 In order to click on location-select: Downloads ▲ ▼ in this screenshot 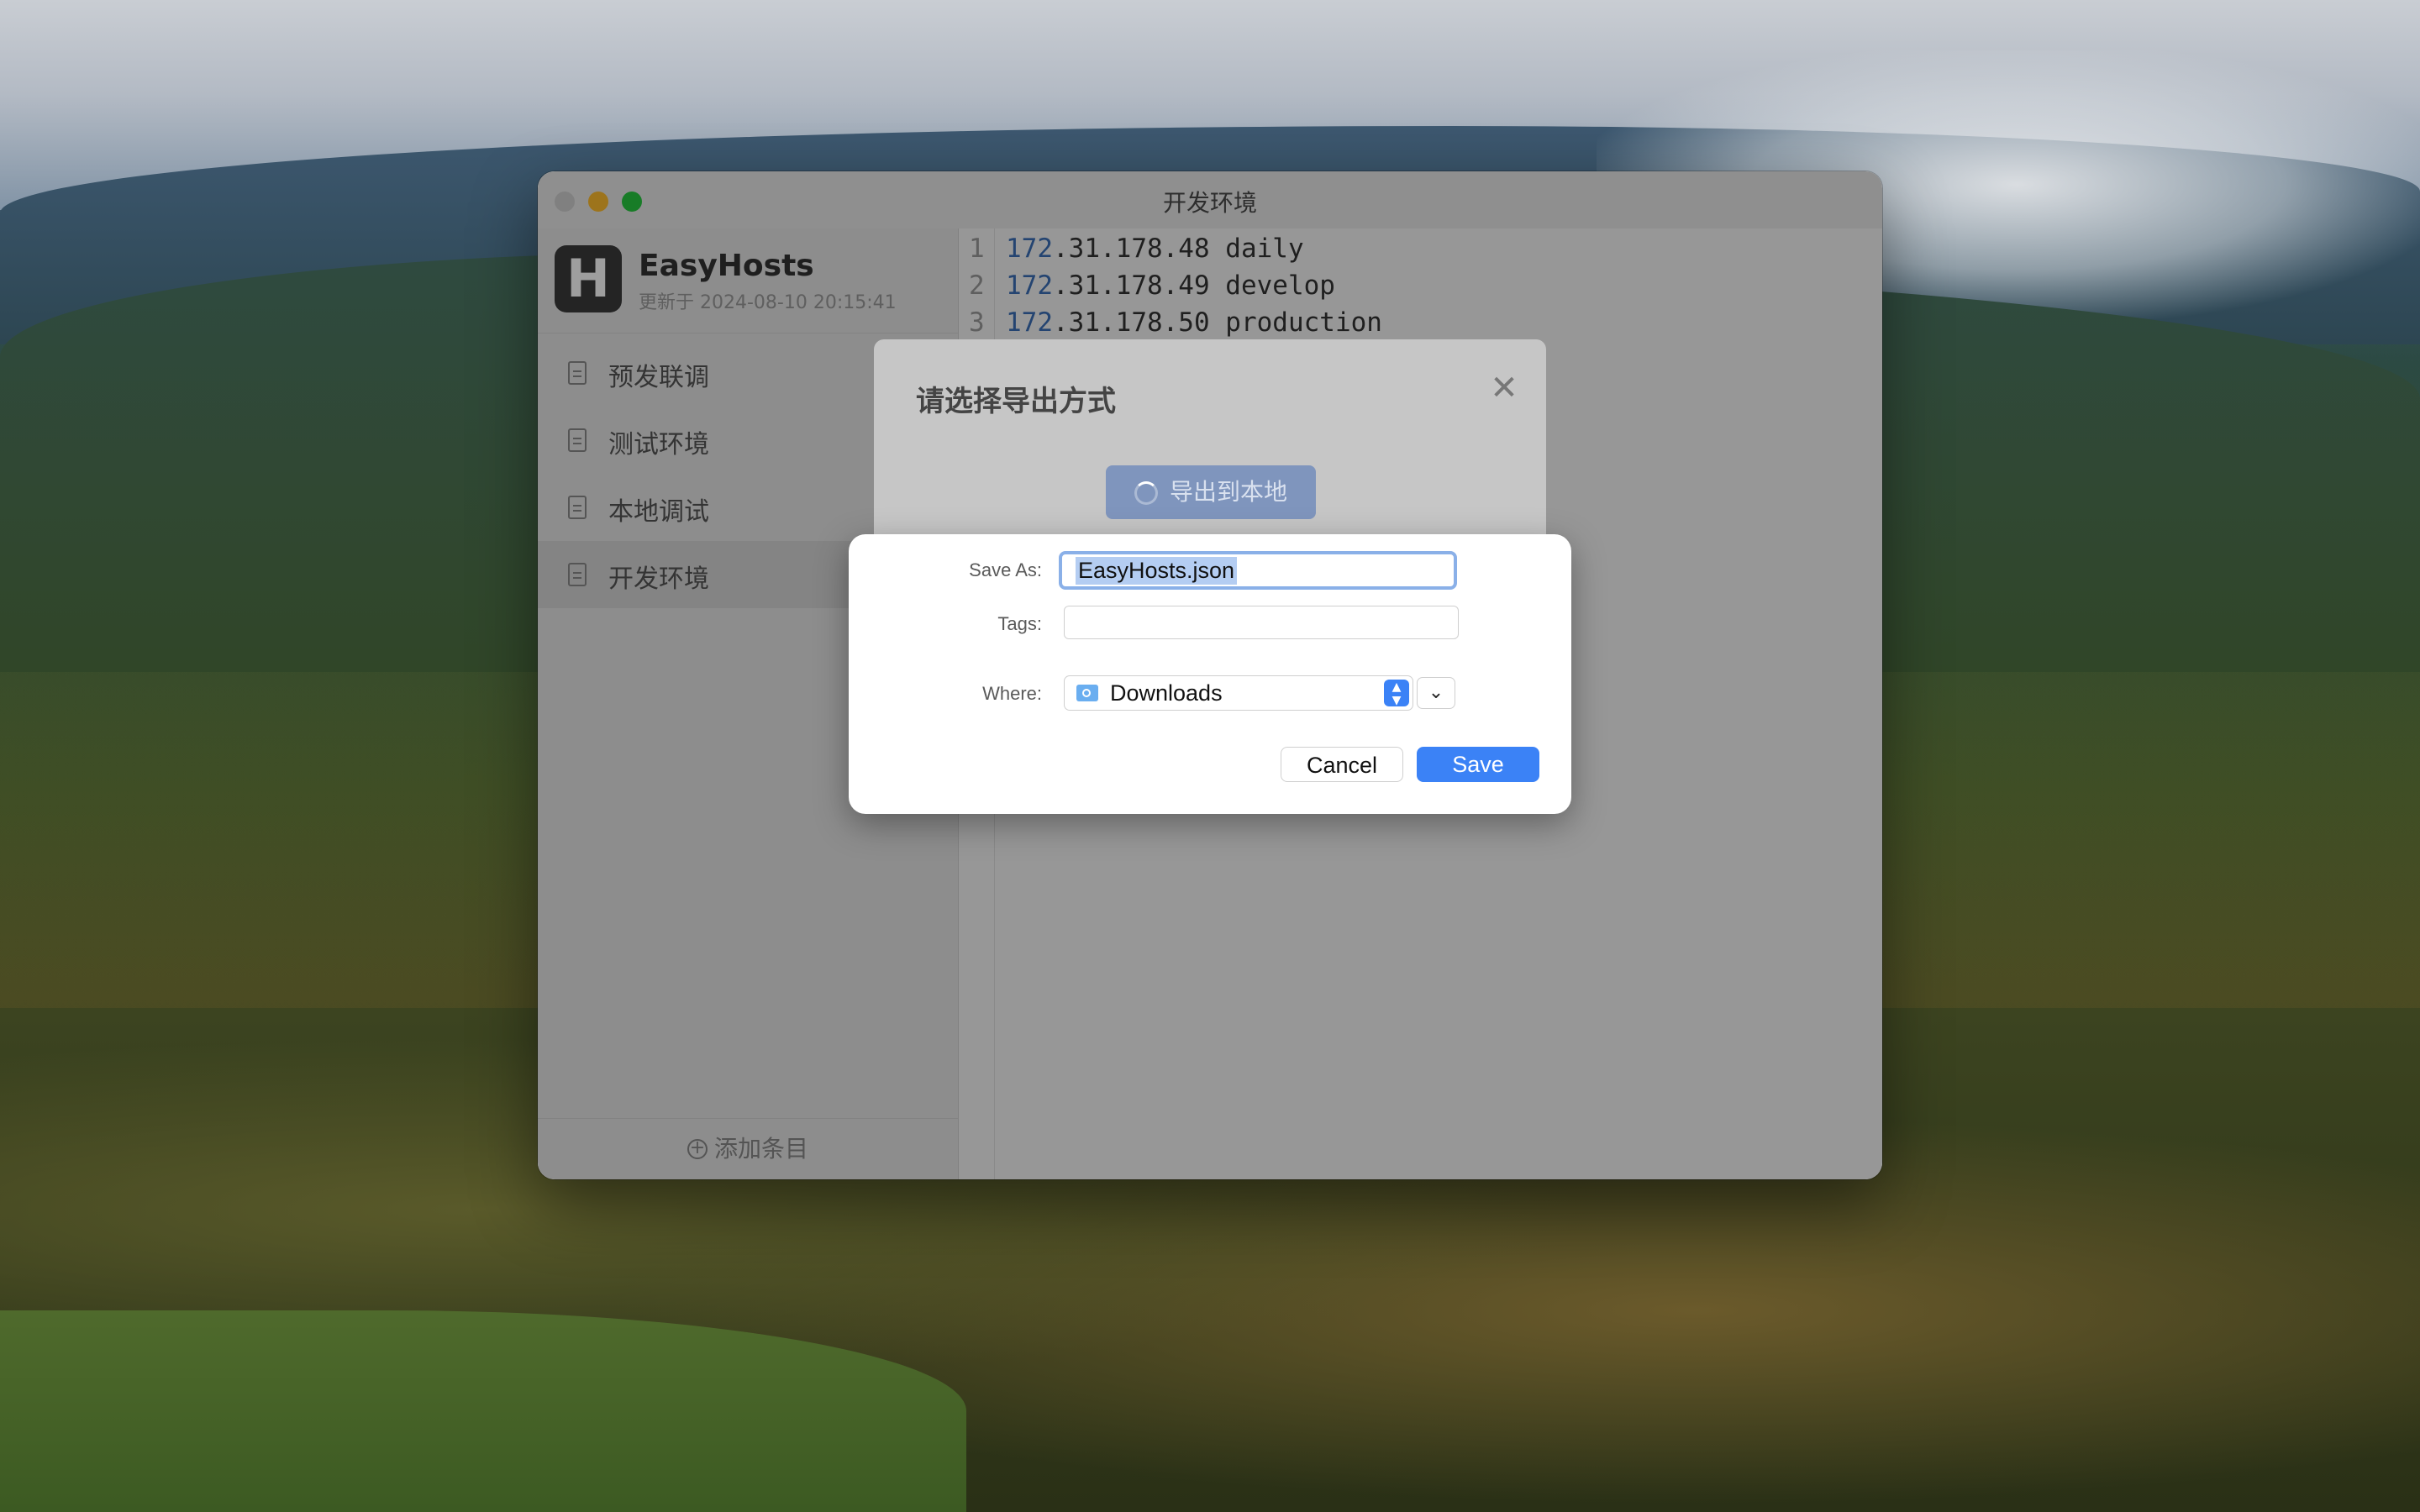, I will do `click(1238, 693)`.